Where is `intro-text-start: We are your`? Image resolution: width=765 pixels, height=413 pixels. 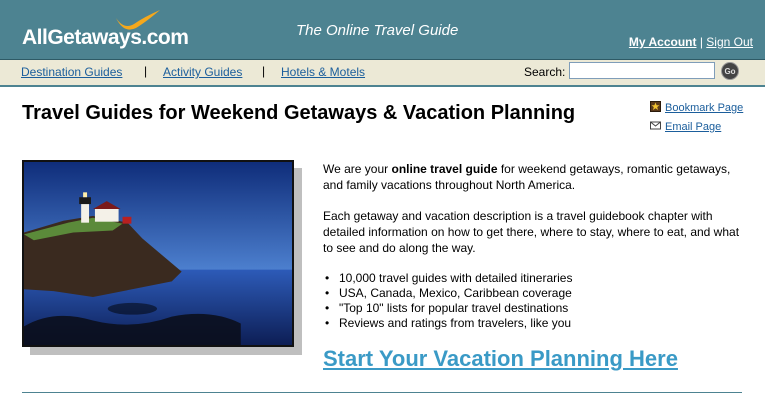
intro-text-start: We are your is located at coordinates (357, 169).